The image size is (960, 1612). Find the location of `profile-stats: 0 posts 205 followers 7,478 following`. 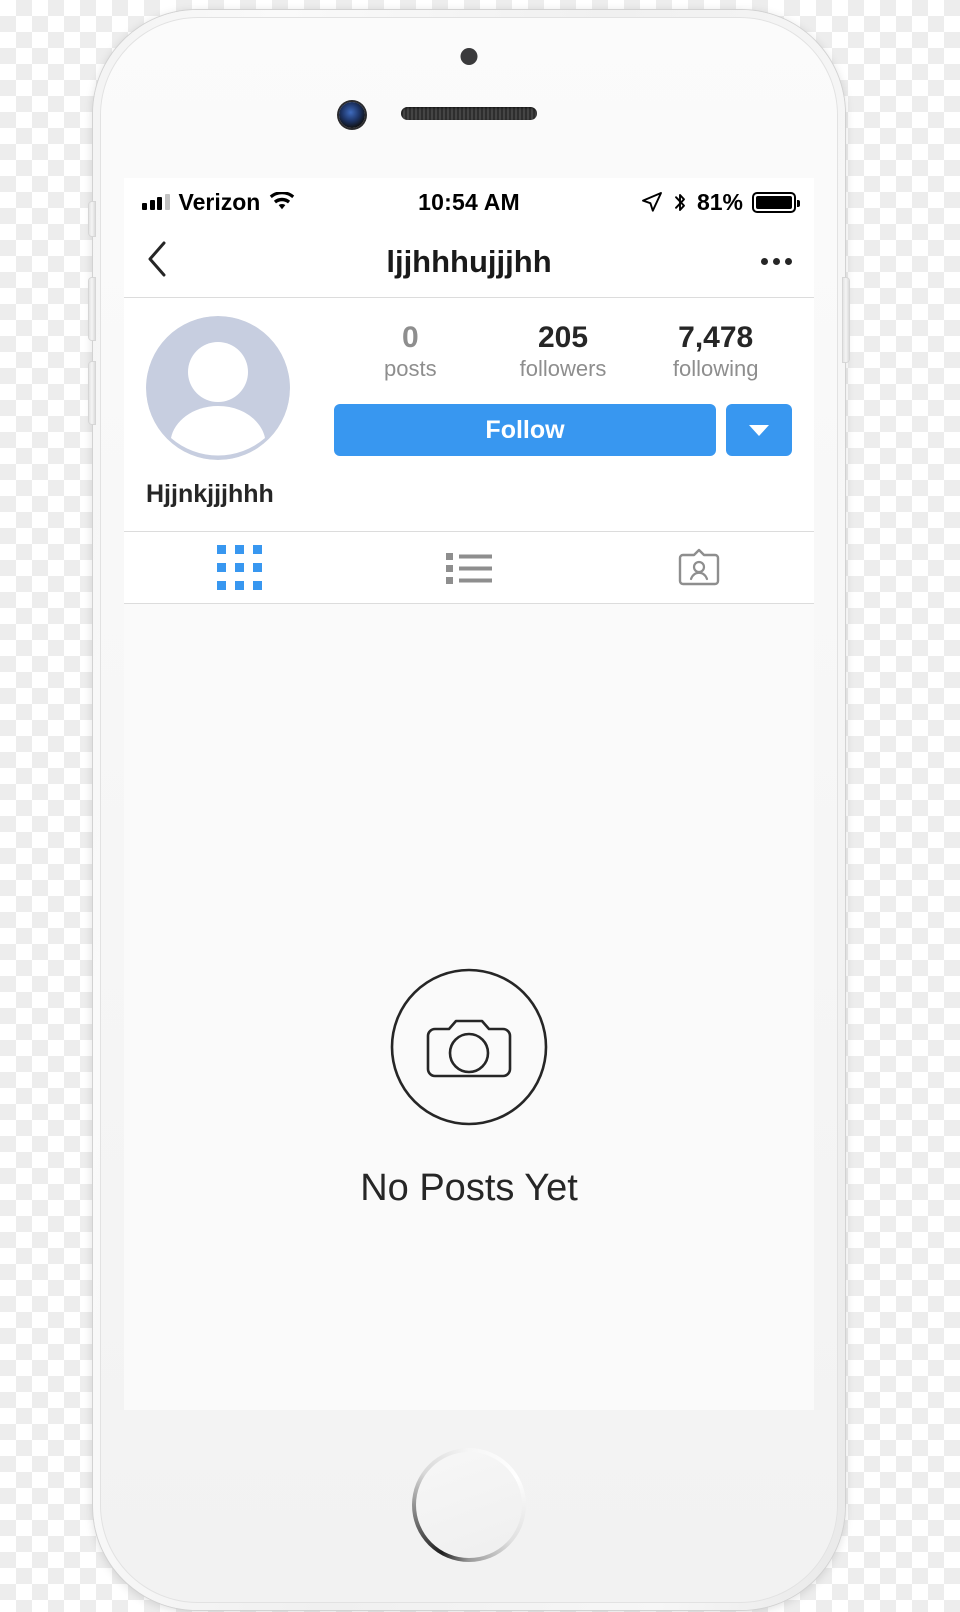

profile-stats: 0 posts 205 followers 7,478 following is located at coordinates (563, 351).